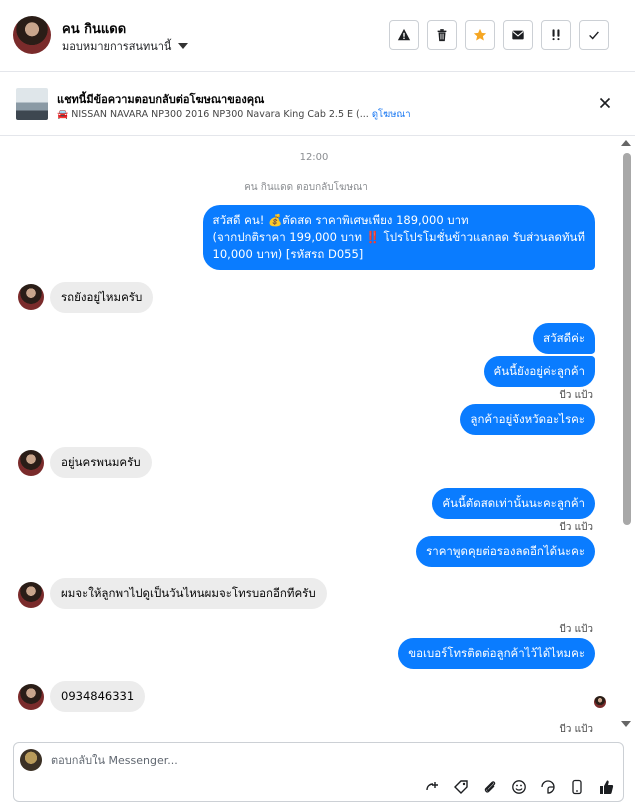 Image resolution: width=635 pixels, height=802 pixels. Describe the element at coordinates (32, 35) in the screenshot. I see `contact-avatar` at that location.